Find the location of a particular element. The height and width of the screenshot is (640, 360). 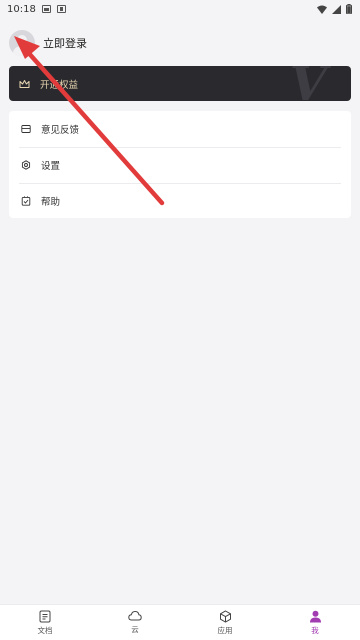

vip-watermark-logo: V is located at coordinates (308, 83).